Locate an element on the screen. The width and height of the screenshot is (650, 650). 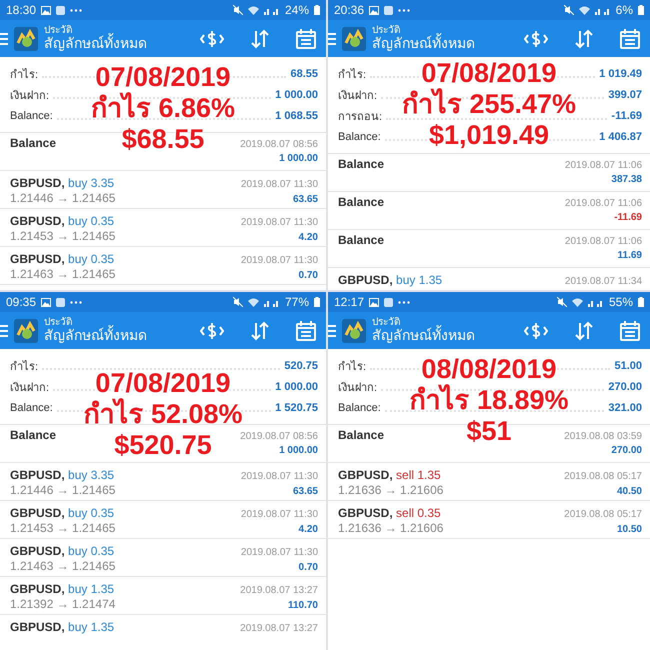
status-time: 12:17 is located at coordinates (349, 302).